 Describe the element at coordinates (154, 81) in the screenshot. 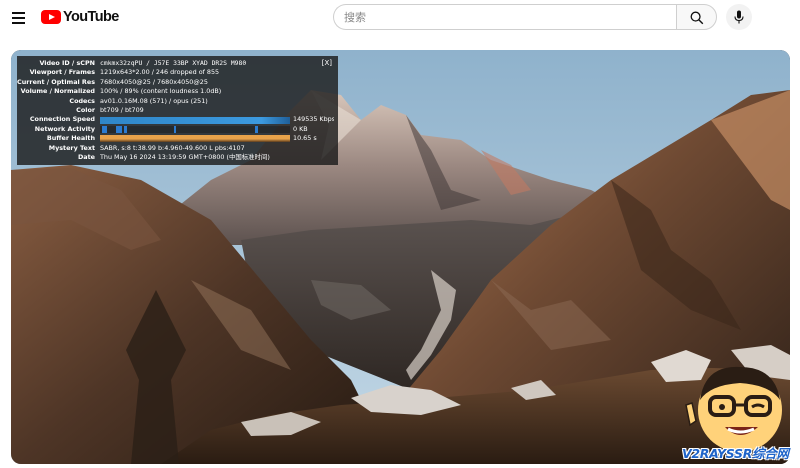

I see `stat-value: 7680x4050@25 / 7680x4050@25` at that location.